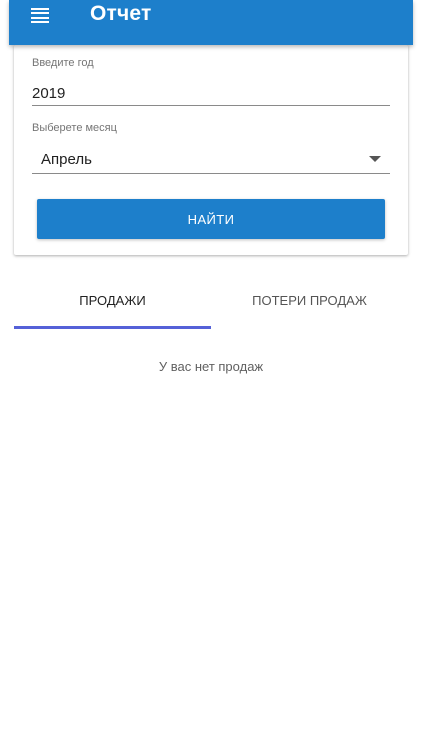 The height and width of the screenshot is (750, 422). I want to click on dropdown-arrow-icon, so click(375, 159).